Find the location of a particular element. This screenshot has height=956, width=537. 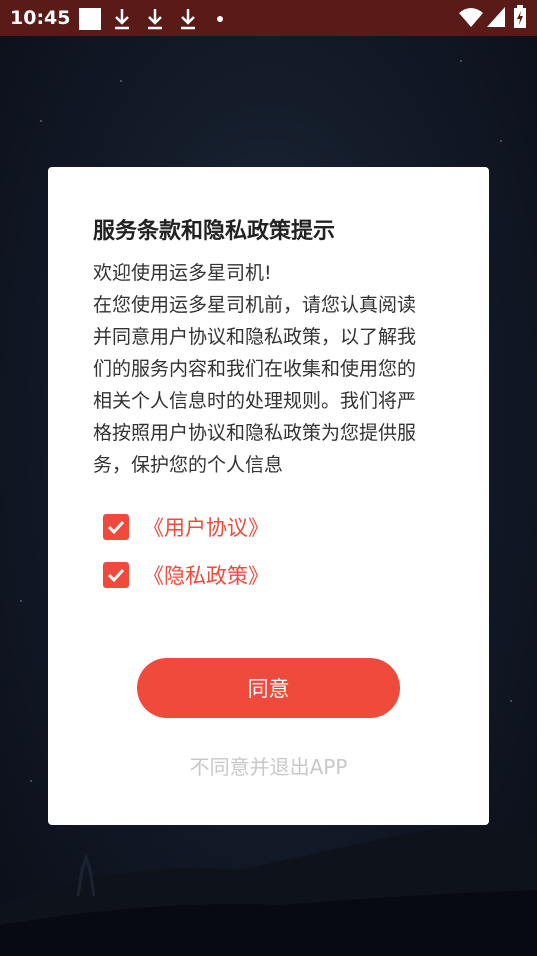

user-agreement-checkbox-row: 《用户协议》 is located at coordinates (186, 527).